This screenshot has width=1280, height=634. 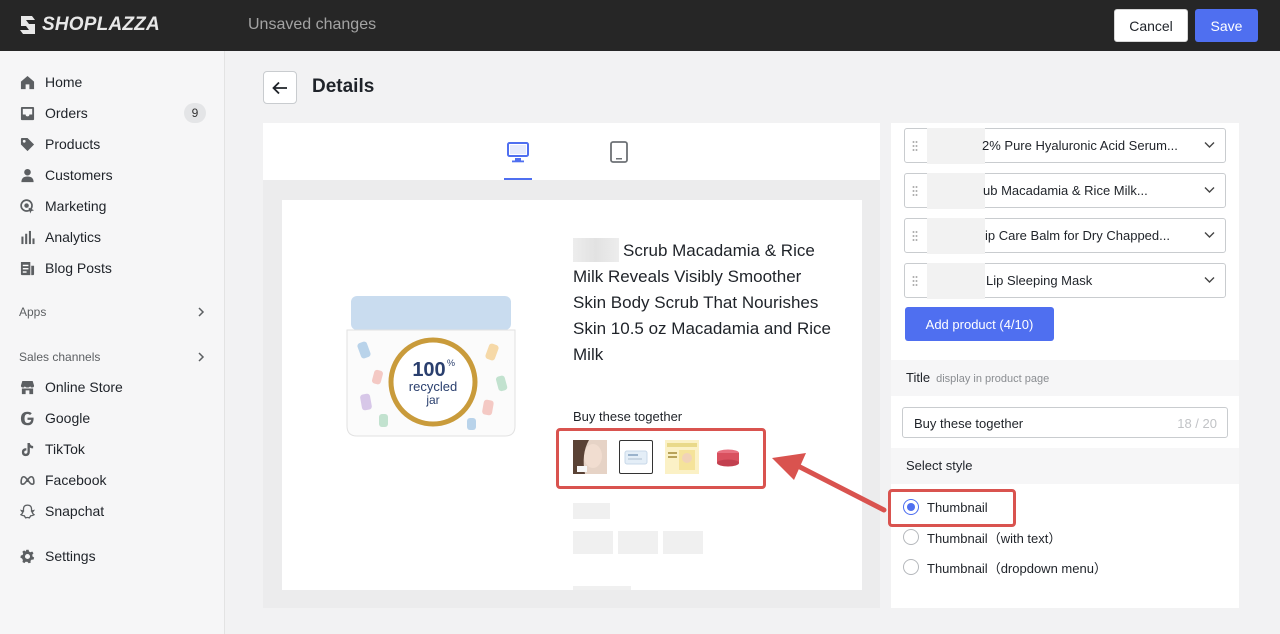 I want to click on add-product-button: Add product (4/10), so click(x=979, y=324).